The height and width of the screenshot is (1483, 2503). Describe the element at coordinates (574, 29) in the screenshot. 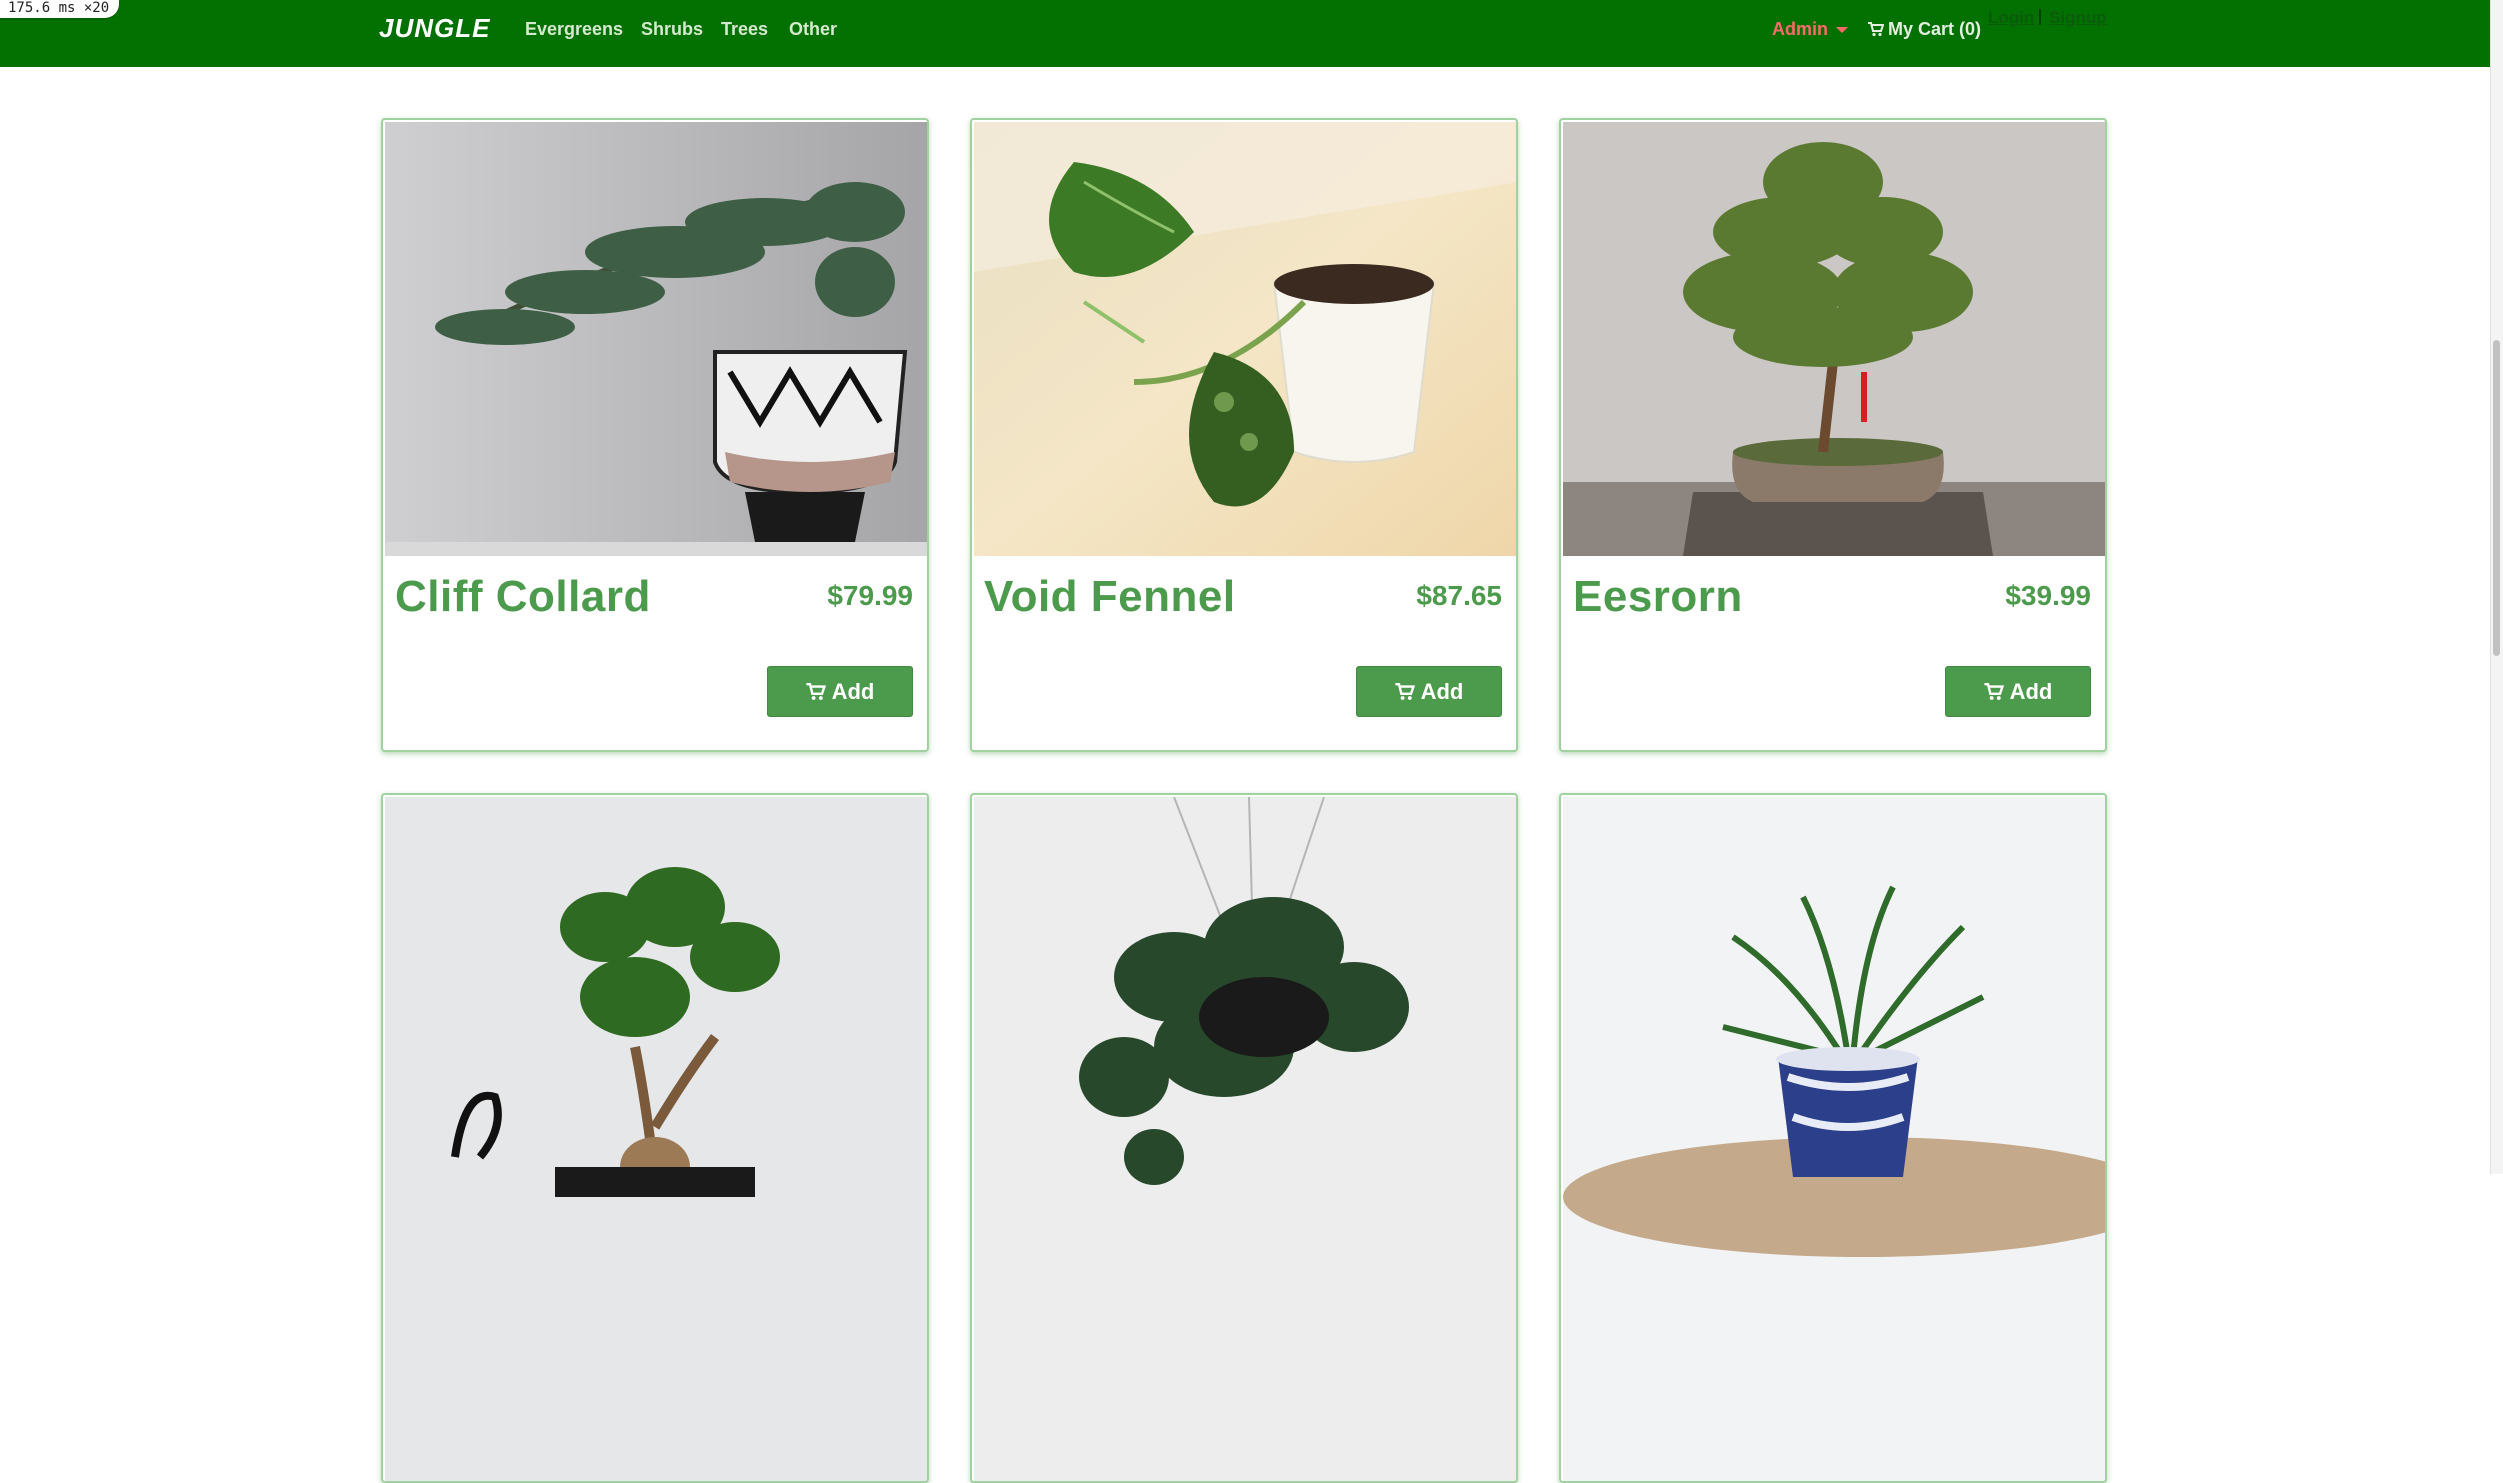

I see `nav-link-evergreens: Evergreens` at that location.